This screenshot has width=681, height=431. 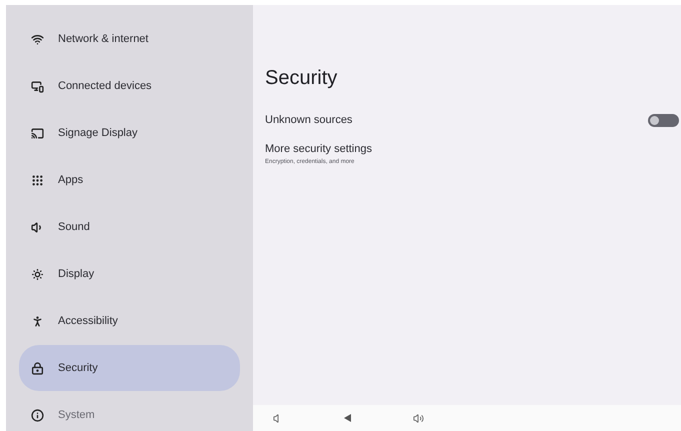 What do you see at coordinates (663, 120) in the screenshot?
I see `toggle-switch` at bounding box center [663, 120].